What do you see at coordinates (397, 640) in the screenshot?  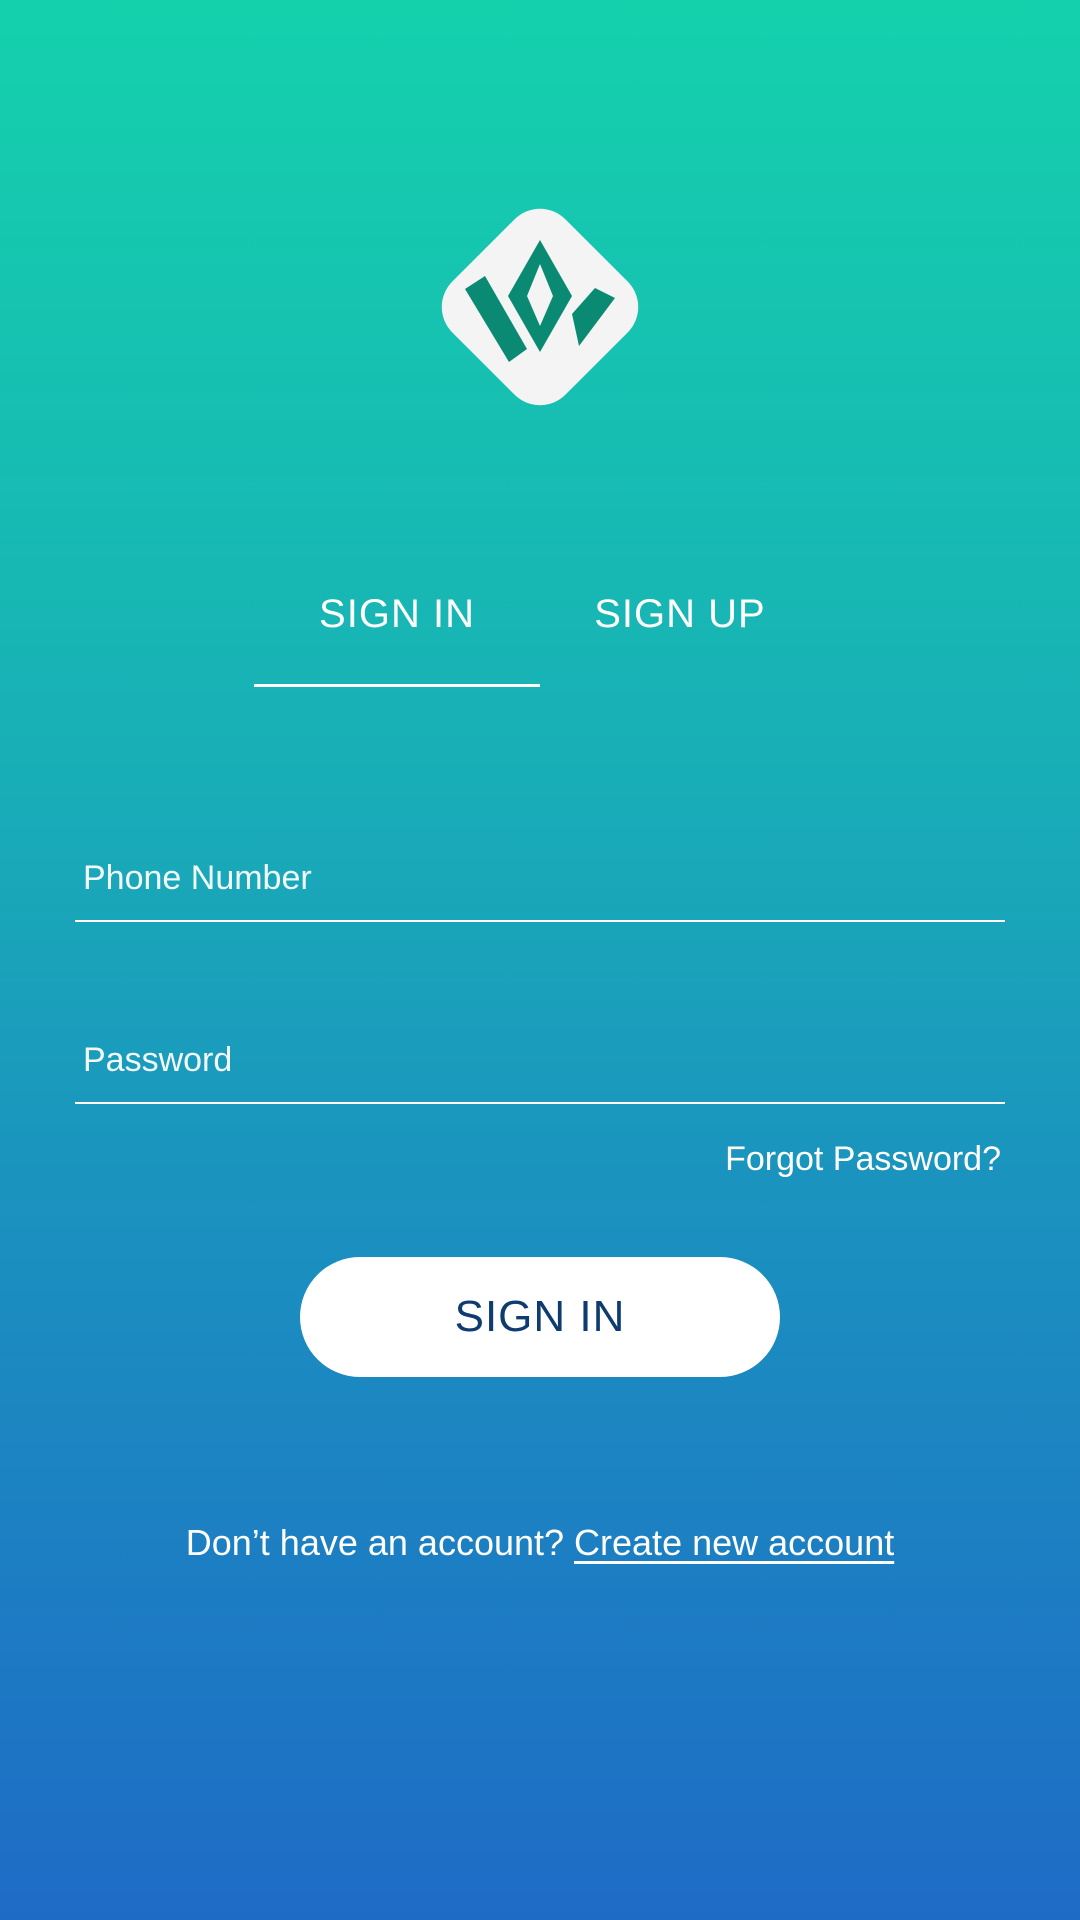 I see `tab-sign-in: SIGN IN` at bounding box center [397, 640].